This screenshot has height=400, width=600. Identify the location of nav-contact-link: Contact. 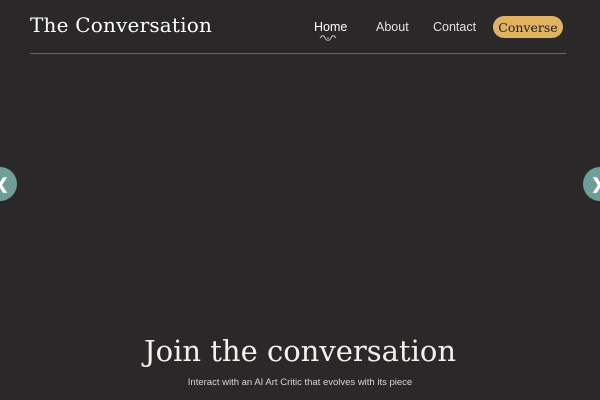
(454, 27).